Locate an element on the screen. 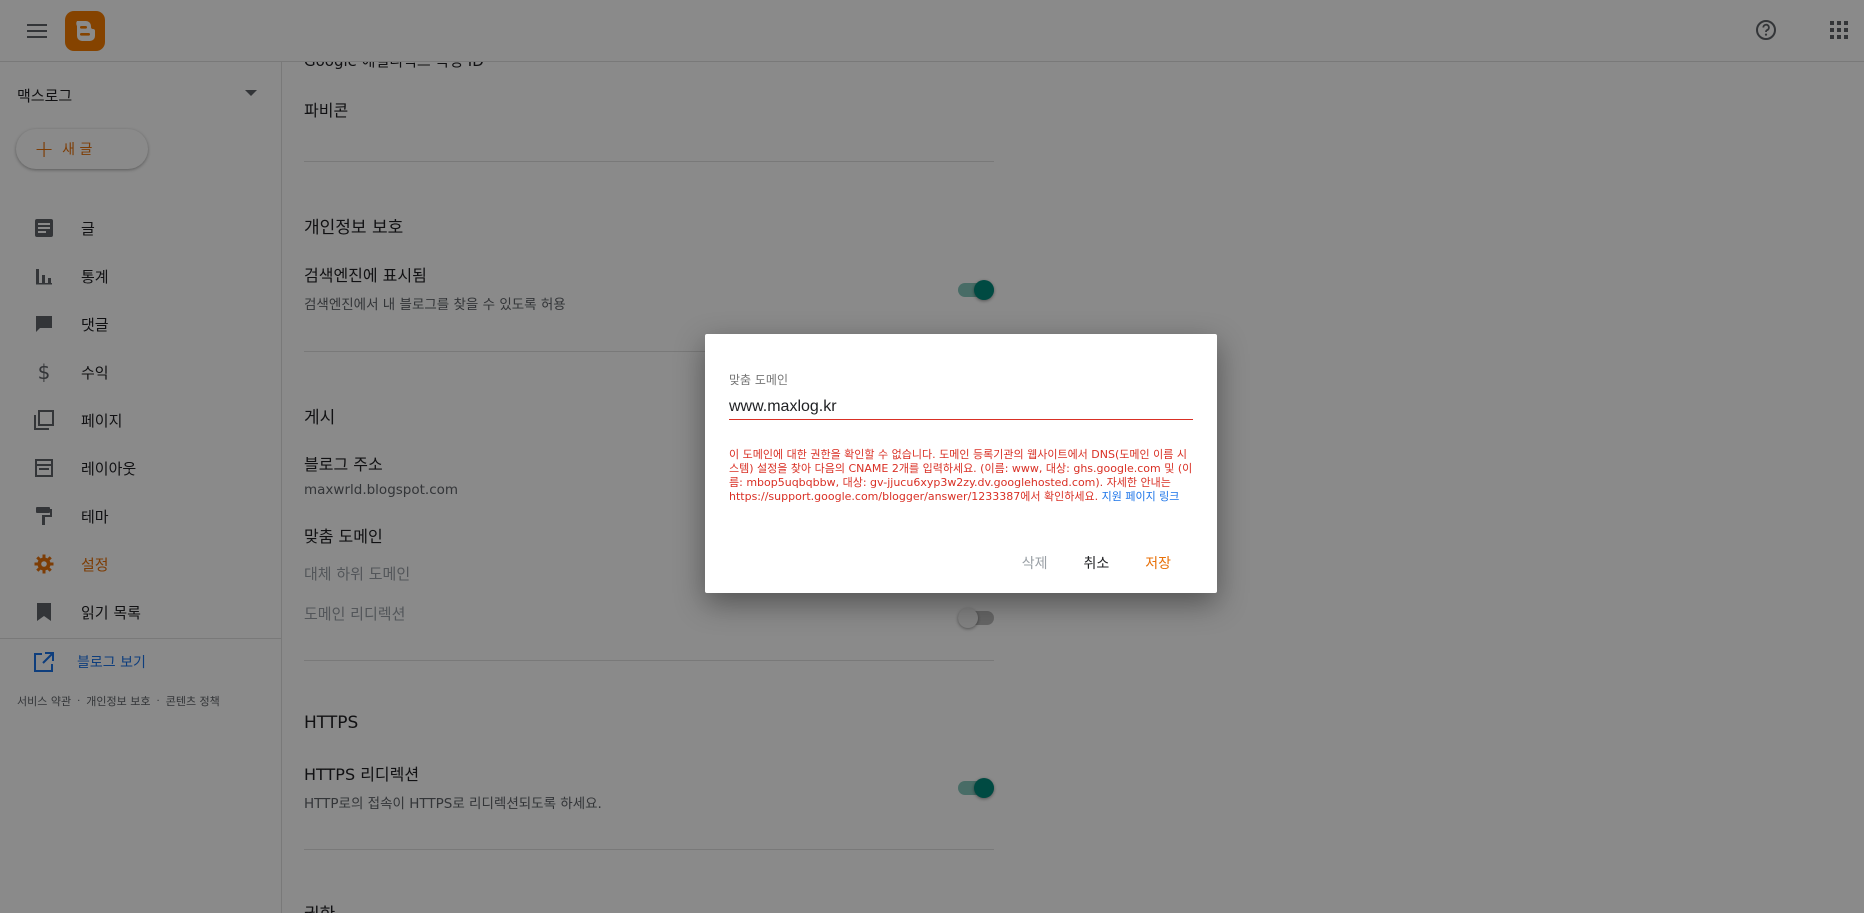 The width and height of the screenshot is (1864, 913). delete-button: 삭제 is located at coordinates (1035, 563).